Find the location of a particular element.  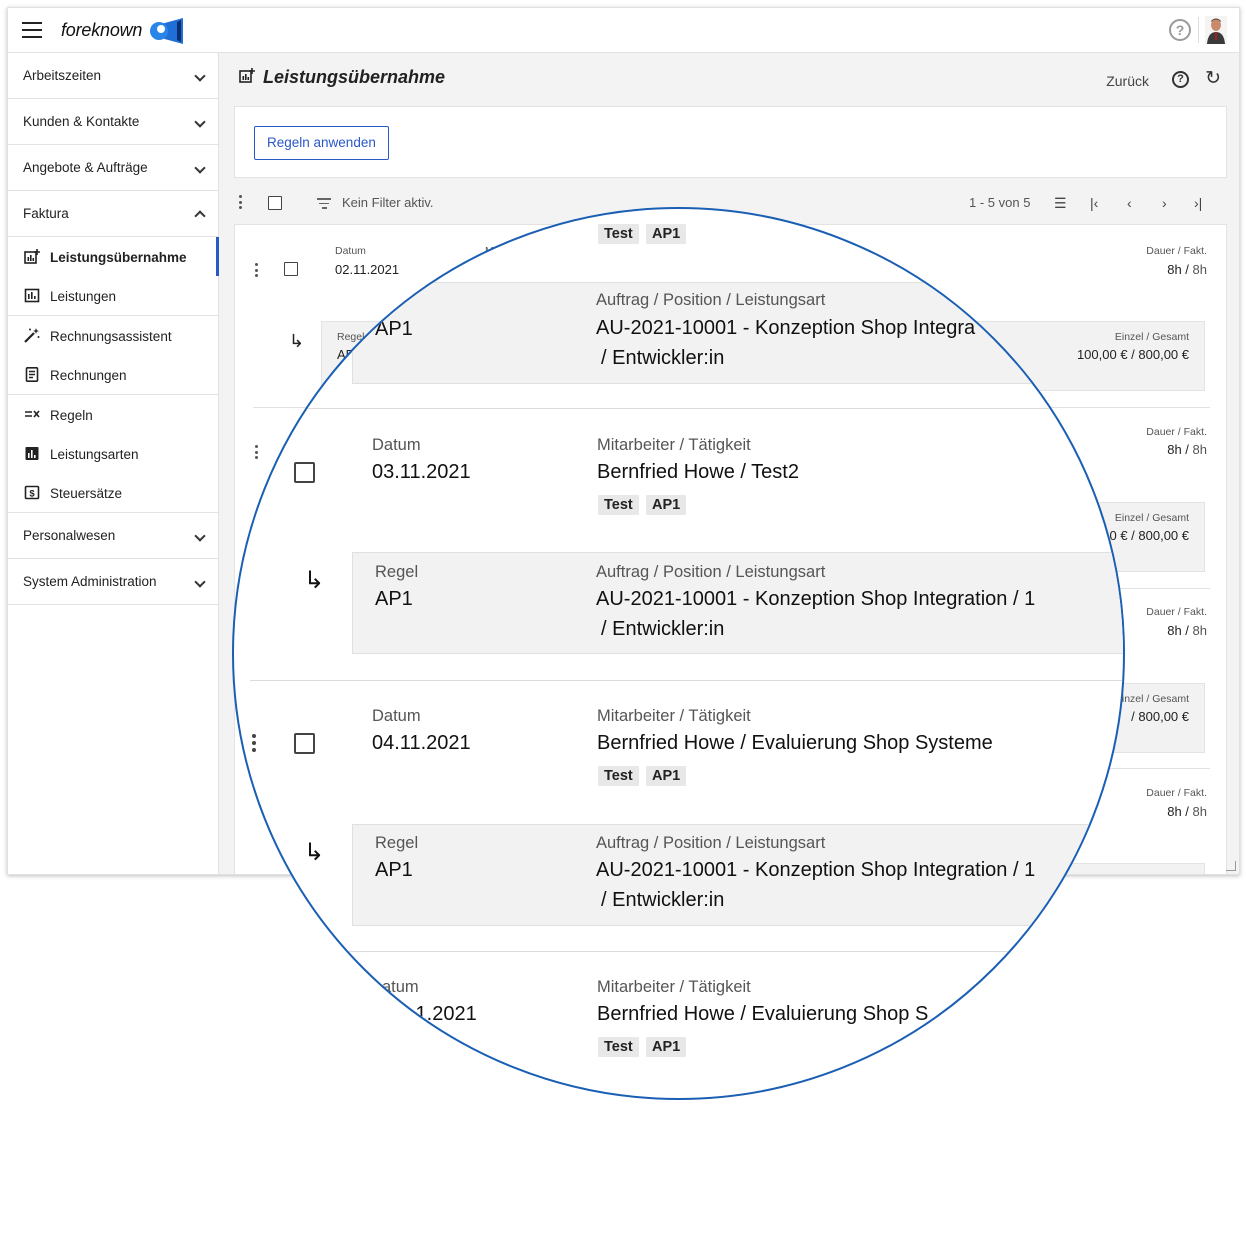

magic-wand-icon is located at coordinates (32, 335).